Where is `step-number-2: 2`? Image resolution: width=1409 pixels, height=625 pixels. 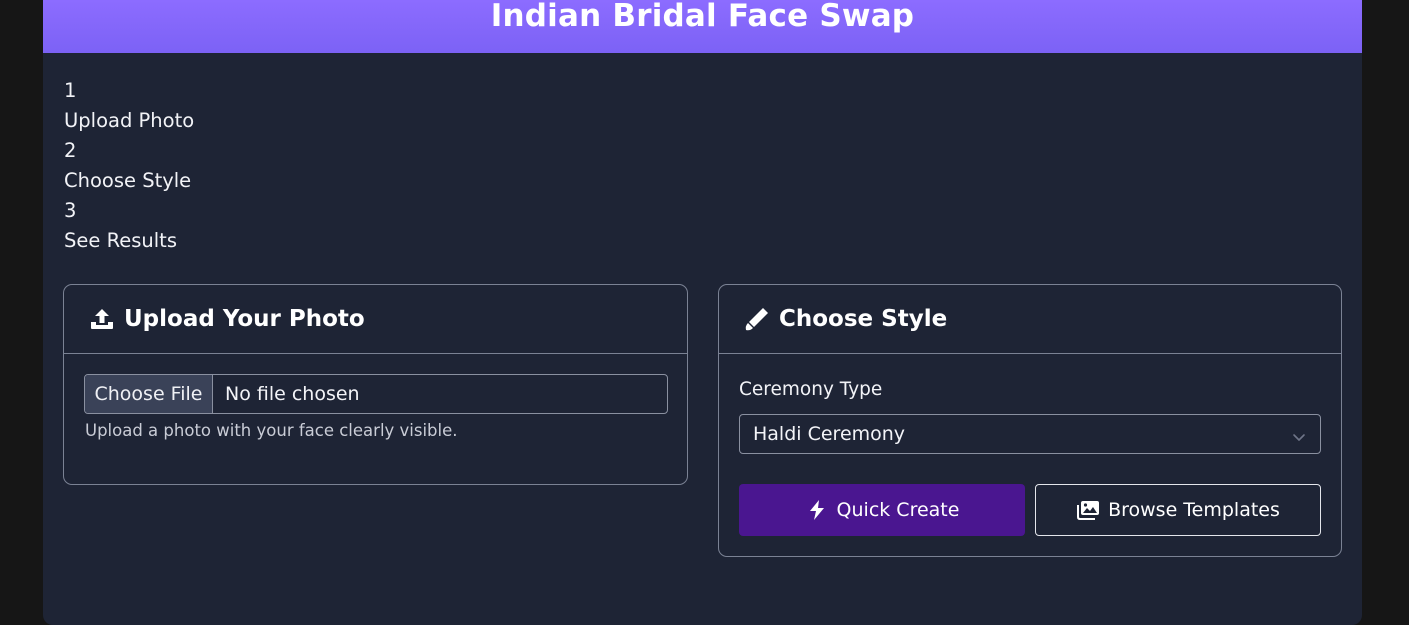
step-number-2: 2 is located at coordinates (70, 150).